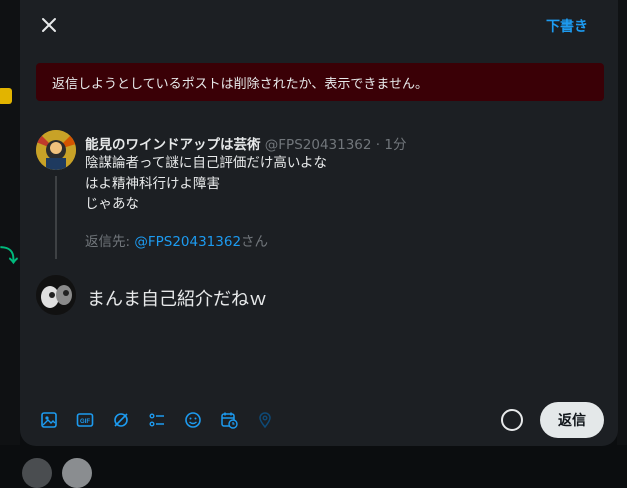  What do you see at coordinates (187, 242) in the screenshot?
I see `reply-to-handle: @FPS20431362` at bounding box center [187, 242].